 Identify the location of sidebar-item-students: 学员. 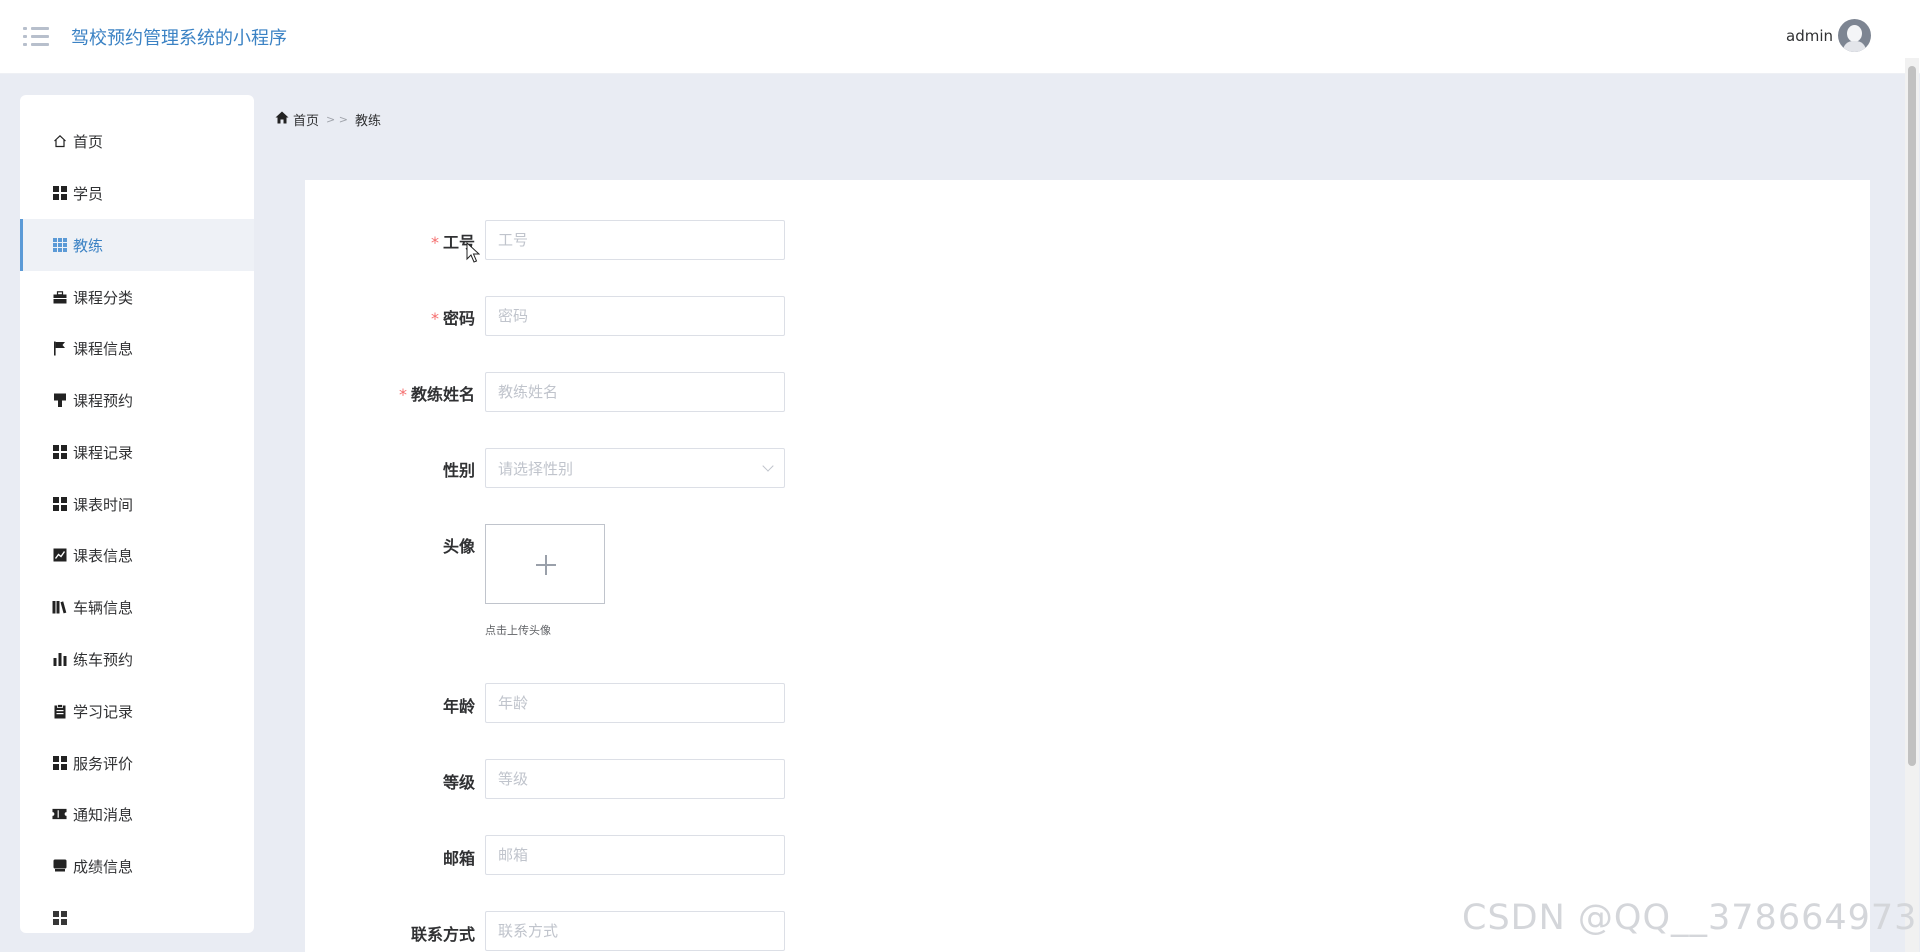
(137, 193).